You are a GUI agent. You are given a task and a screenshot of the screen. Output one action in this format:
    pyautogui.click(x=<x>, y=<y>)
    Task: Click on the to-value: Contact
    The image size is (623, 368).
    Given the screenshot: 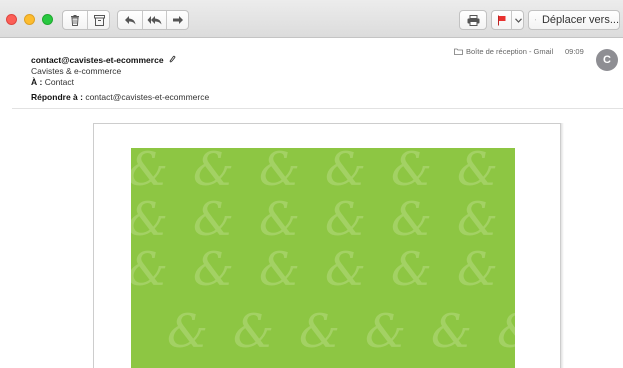 What is the action you would take?
    pyautogui.click(x=59, y=82)
    